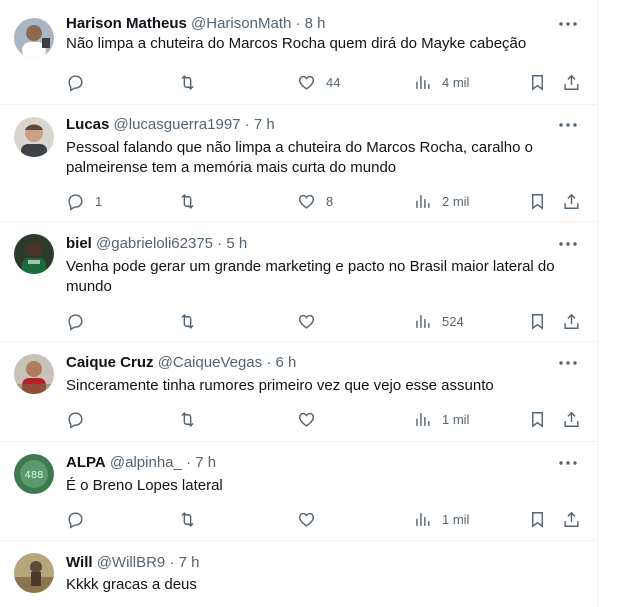  I want to click on author-handle: @lucasguerra1997, so click(177, 124).